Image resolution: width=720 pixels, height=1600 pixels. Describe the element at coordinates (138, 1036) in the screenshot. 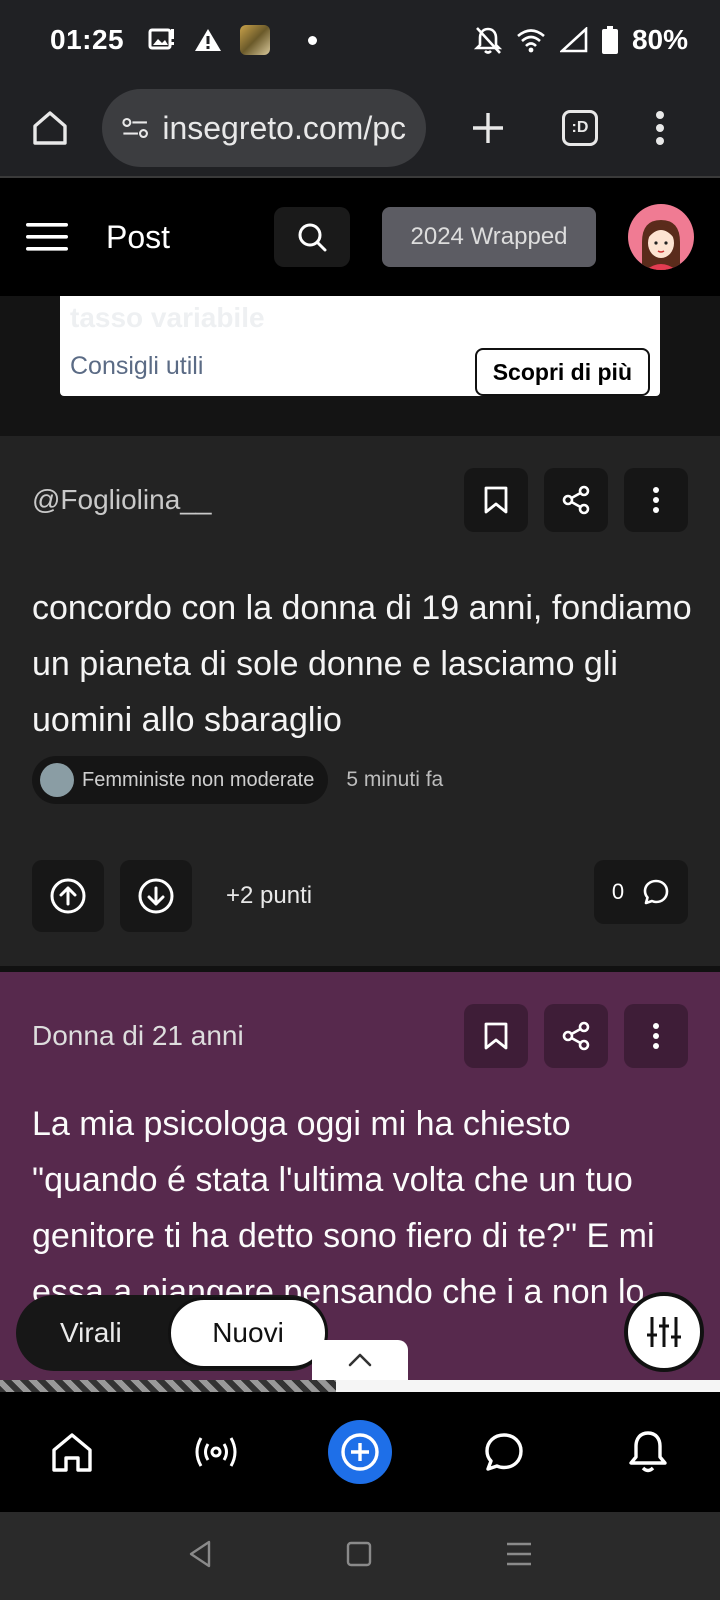

I see `post-author: Donna di 21 anni` at that location.